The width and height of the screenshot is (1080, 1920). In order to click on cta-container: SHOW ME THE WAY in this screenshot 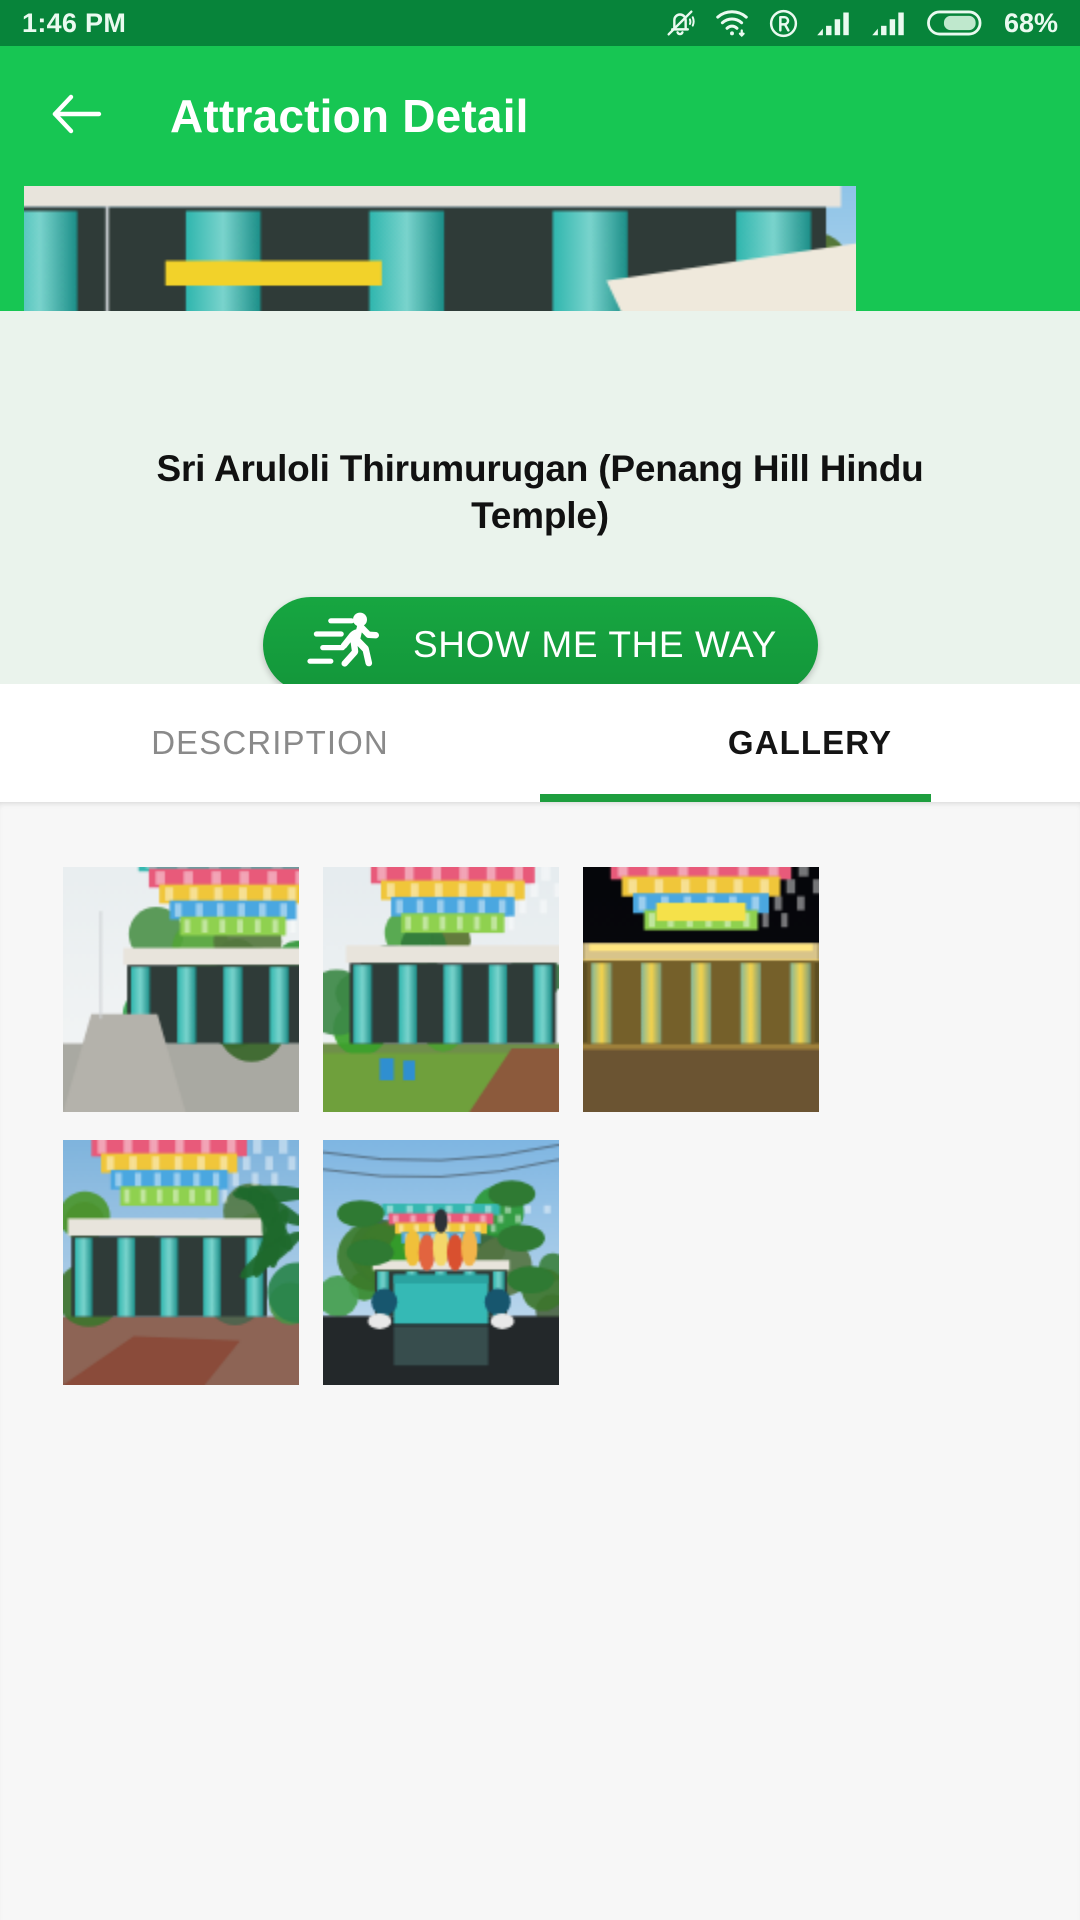, I will do `click(540, 644)`.